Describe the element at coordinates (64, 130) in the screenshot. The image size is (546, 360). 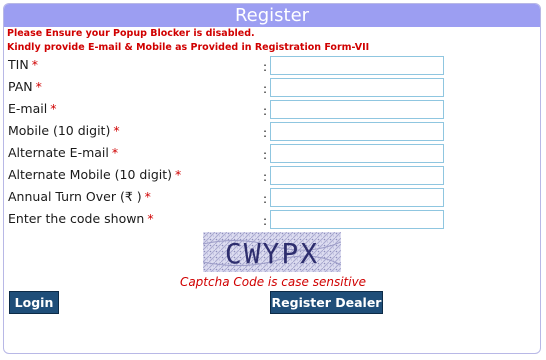
I see `mobile-label: Mobile (10 digit) *` at that location.